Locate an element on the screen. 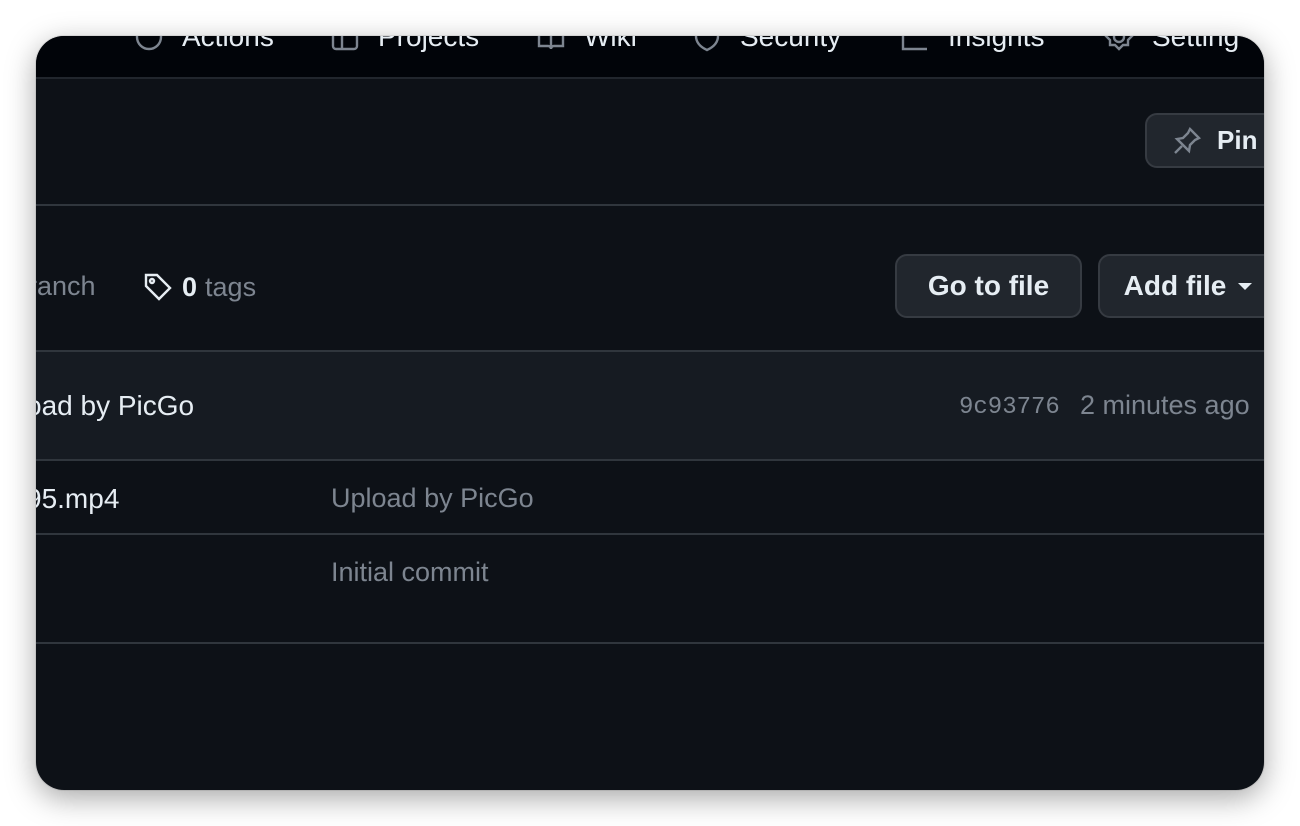 This screenshot has width=1300, height=826. table-icon is located at coordinates (345, 43).